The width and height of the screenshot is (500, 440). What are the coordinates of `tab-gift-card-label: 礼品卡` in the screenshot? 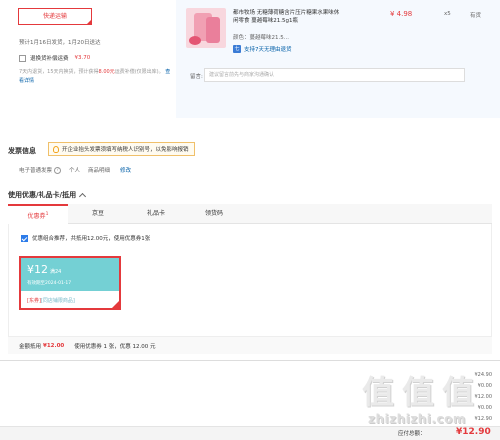 It's located at (155, 213).